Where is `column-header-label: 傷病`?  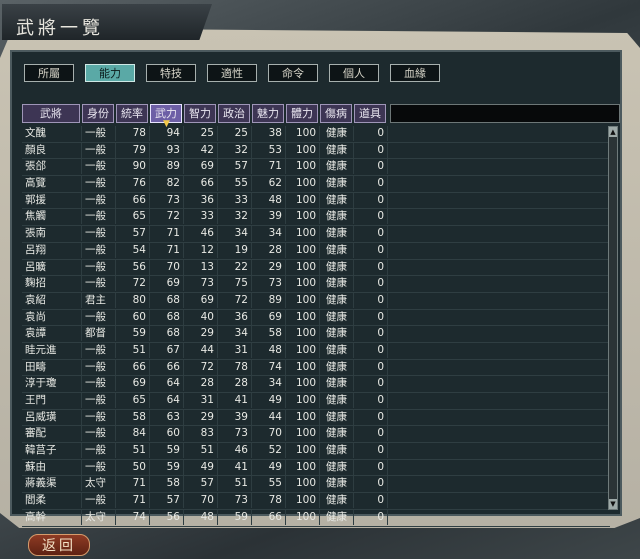
column-header-label: 傷病 is located at coordinates (336, 113).